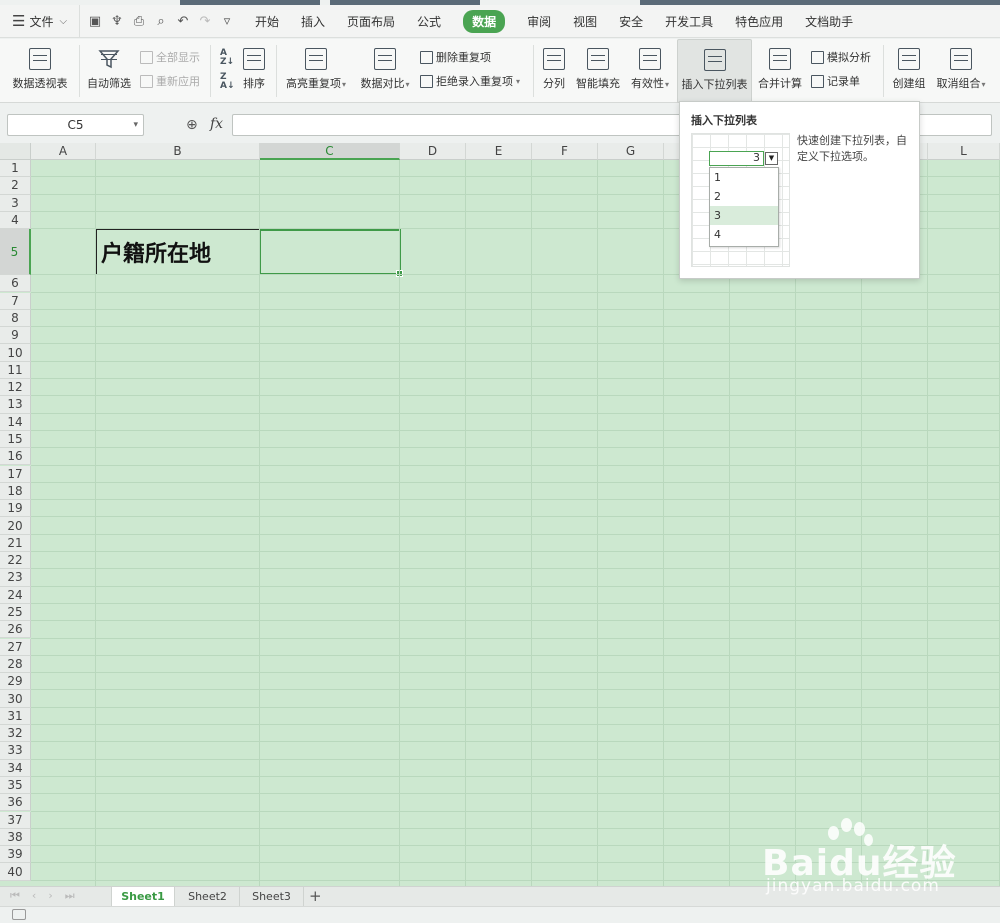 Image resolution: width=1000 pixels, height=923 pixels. What do you see at coordinates (15, 203) in the screenshot?
I see `row-header-3: 3` at bounding box center [15, 203].